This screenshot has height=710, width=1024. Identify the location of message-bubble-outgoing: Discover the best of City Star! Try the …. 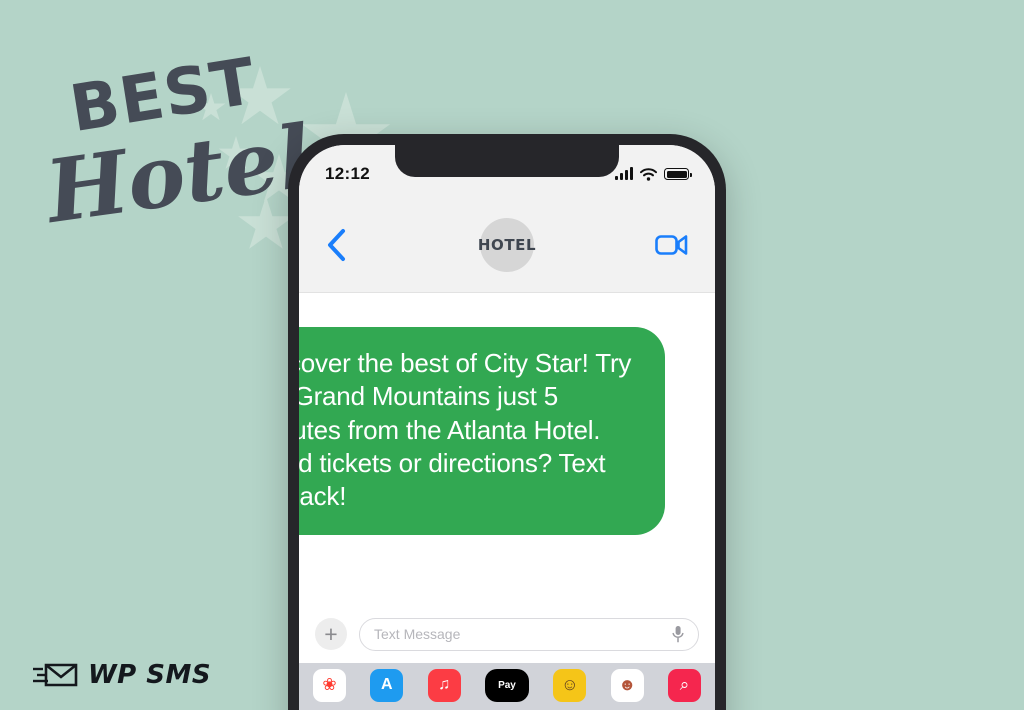
(482, 431).